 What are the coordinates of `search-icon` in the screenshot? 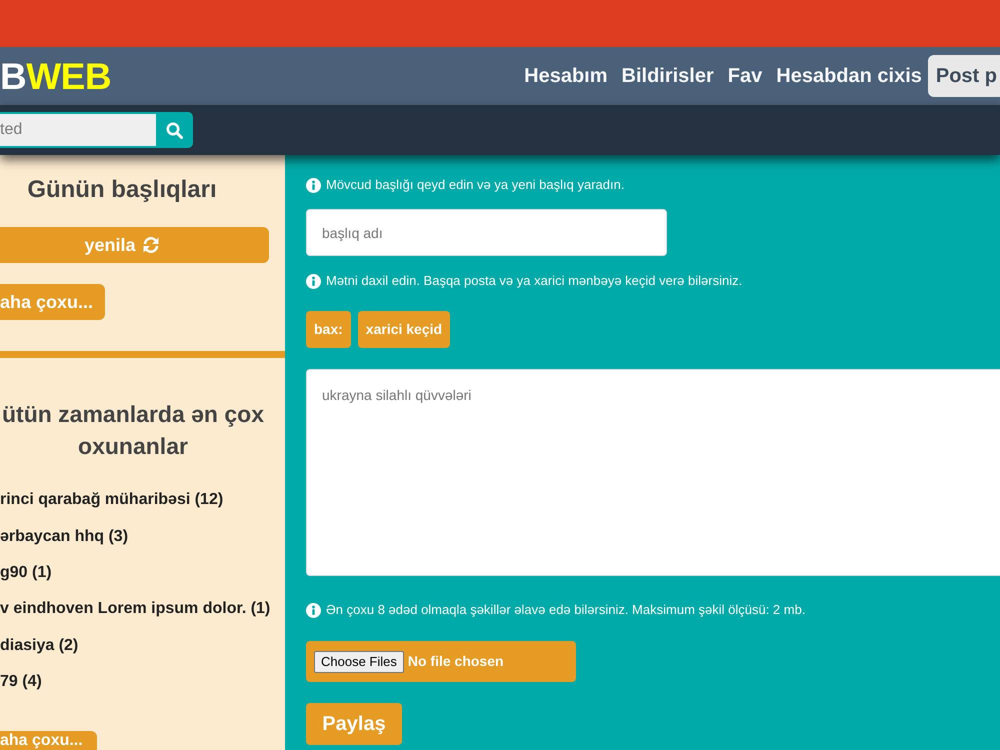 It's located at (174, 130).